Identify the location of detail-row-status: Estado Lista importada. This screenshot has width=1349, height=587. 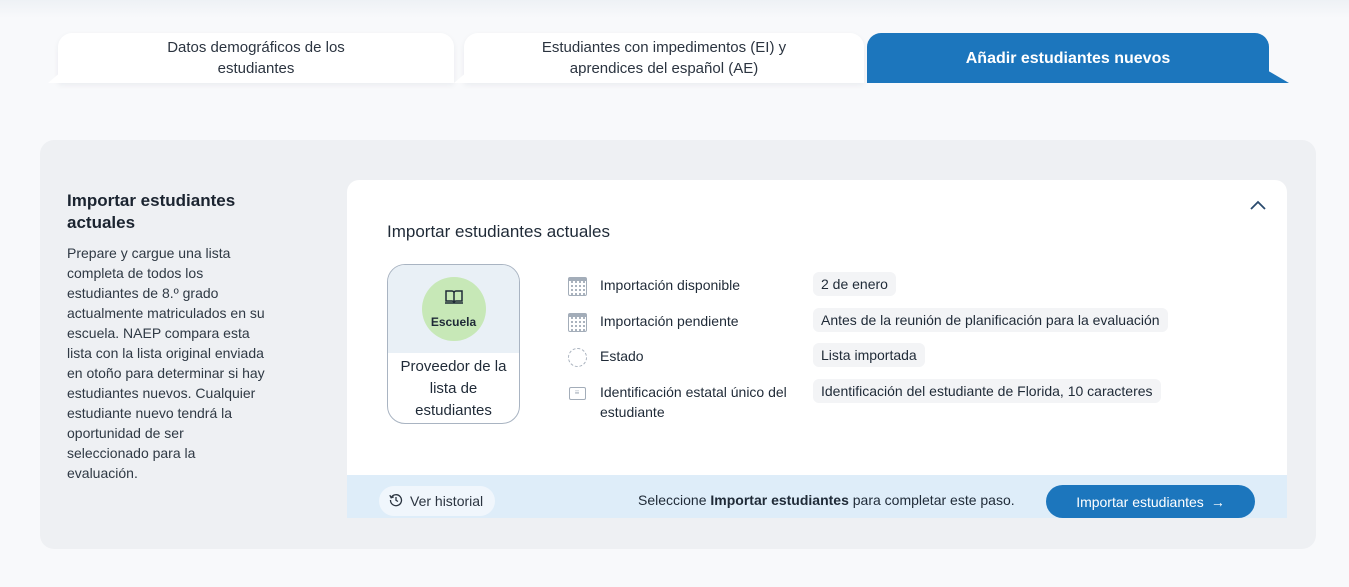
(917, 355).